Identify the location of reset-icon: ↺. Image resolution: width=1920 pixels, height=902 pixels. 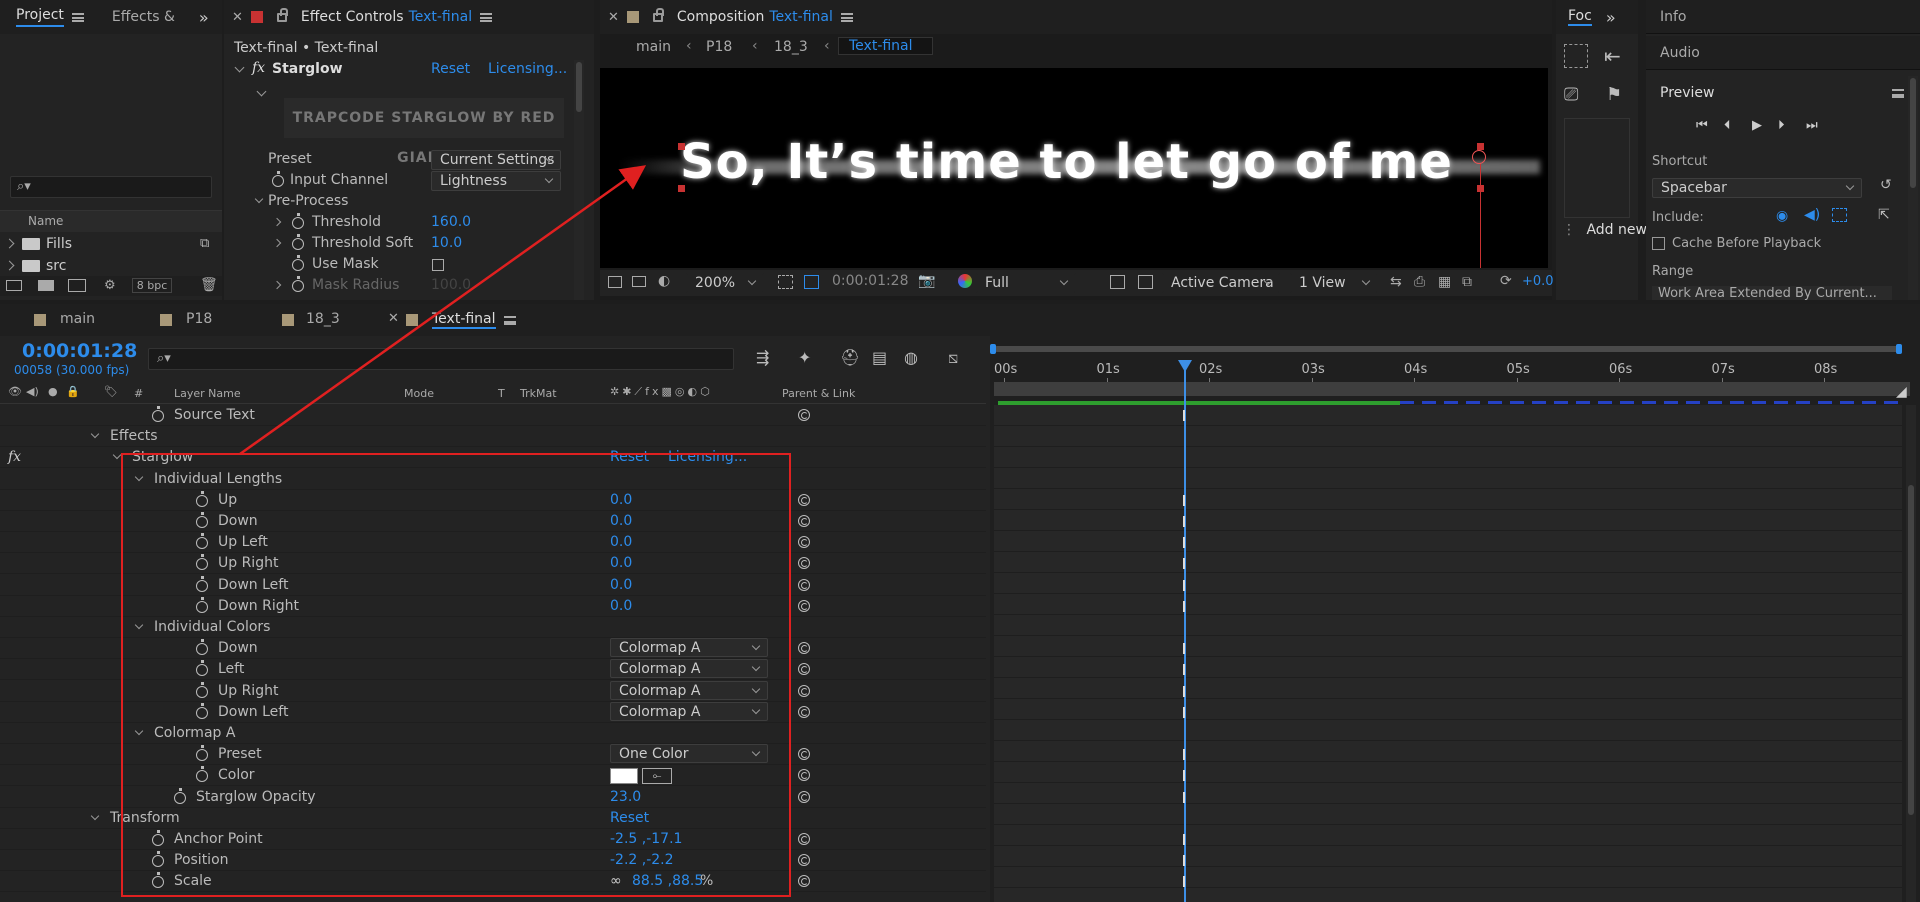
(1886, 185).